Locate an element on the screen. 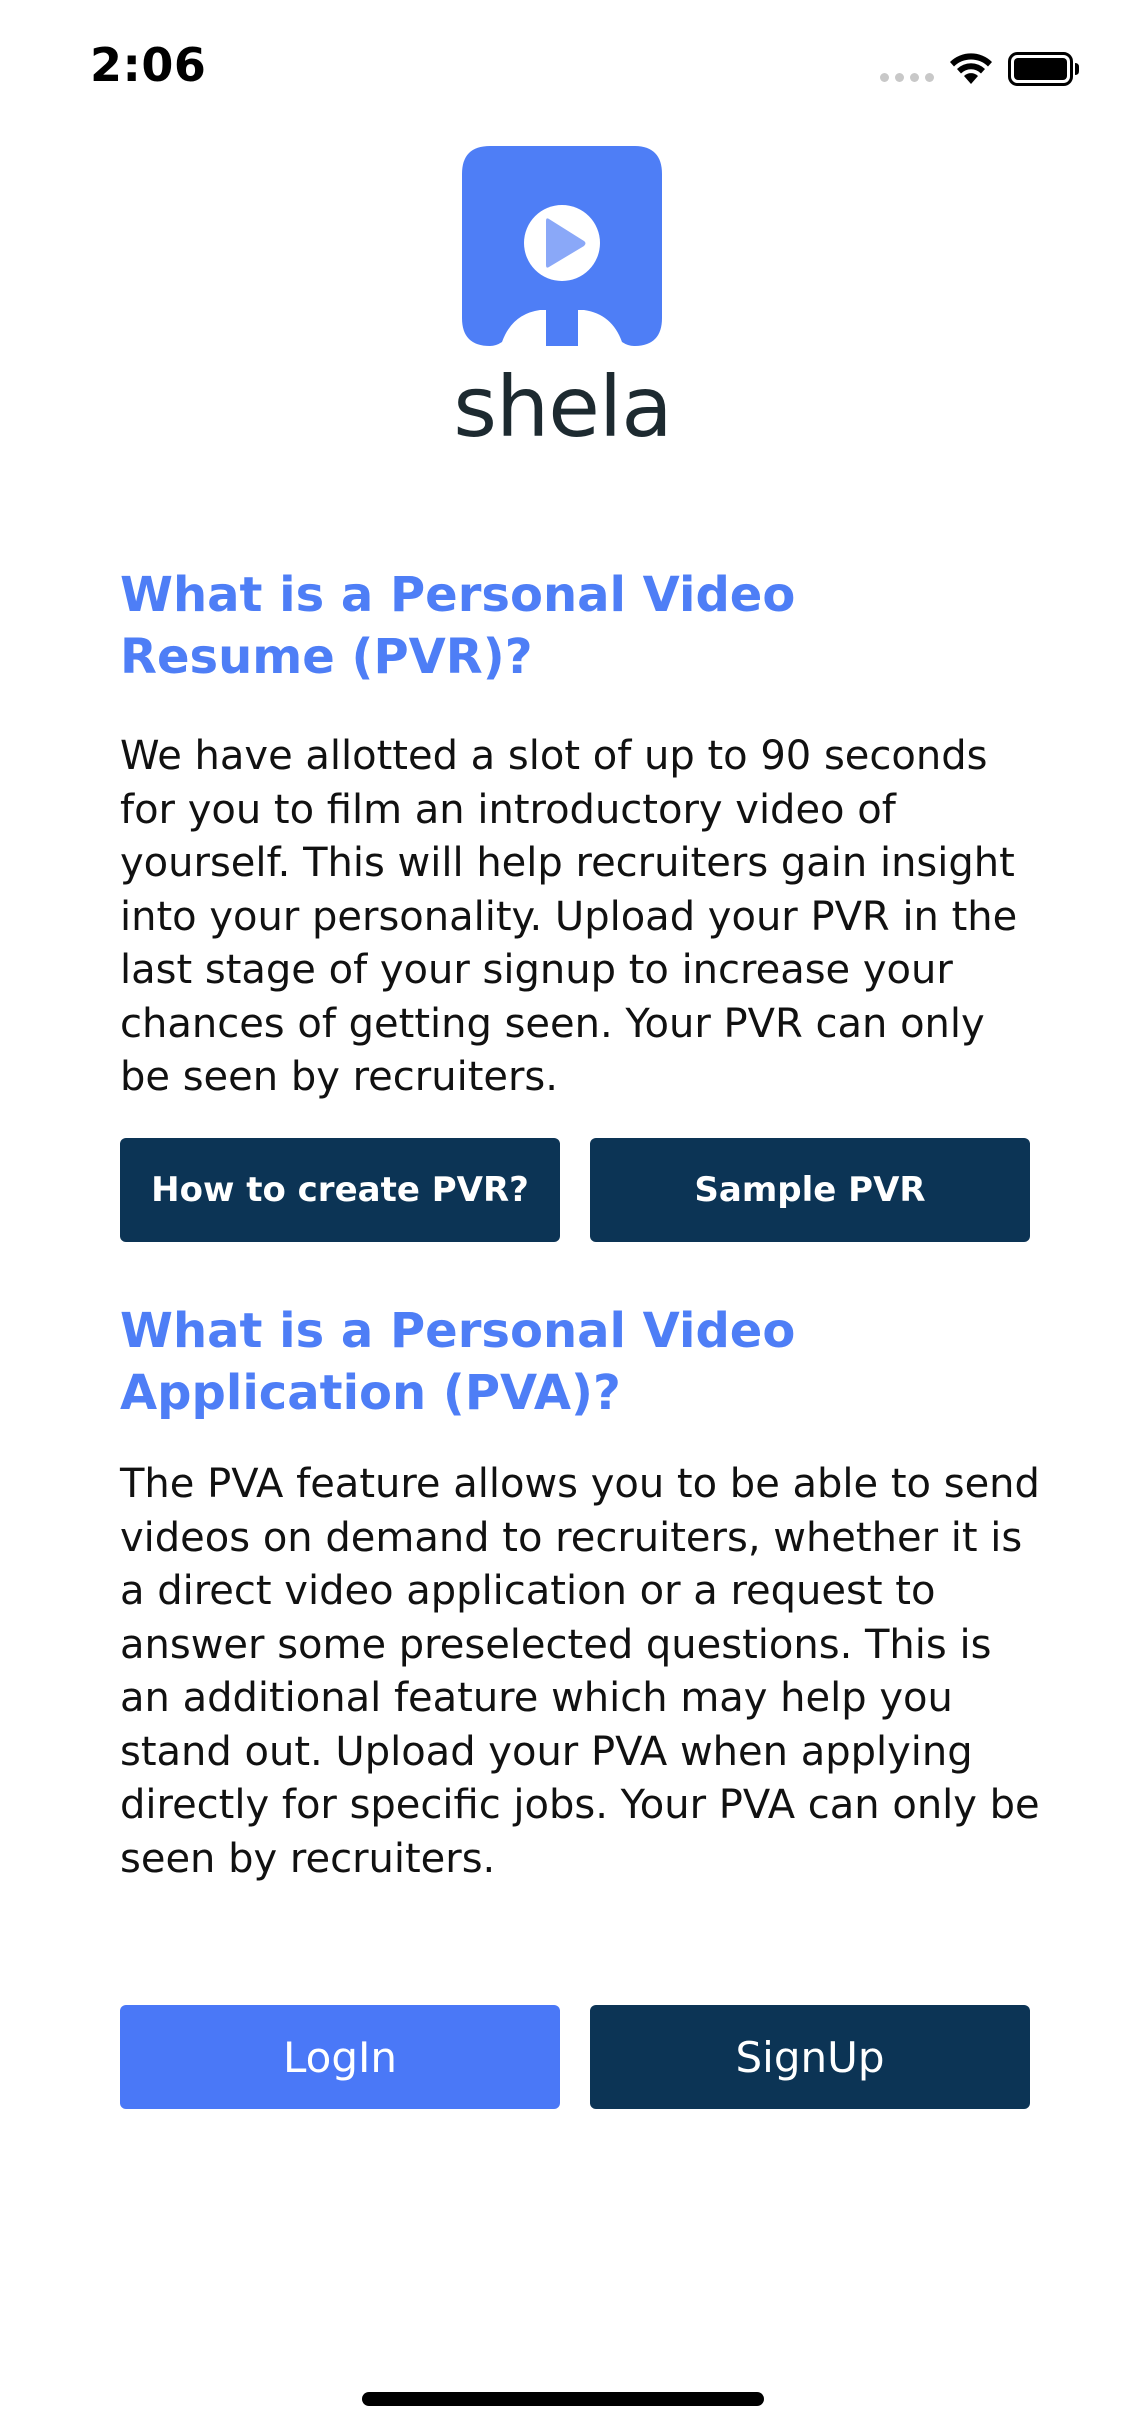  home-indicator is located at coordinates (563, 2399).